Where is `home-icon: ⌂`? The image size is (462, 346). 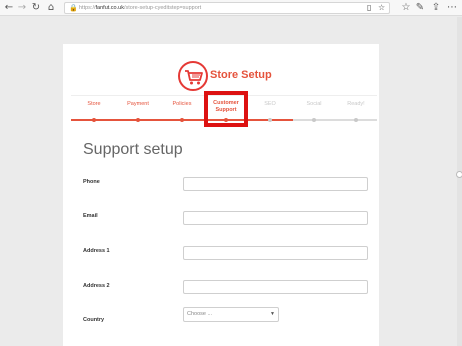
home-icon: ⌂ is located at coordinates (51, 8).